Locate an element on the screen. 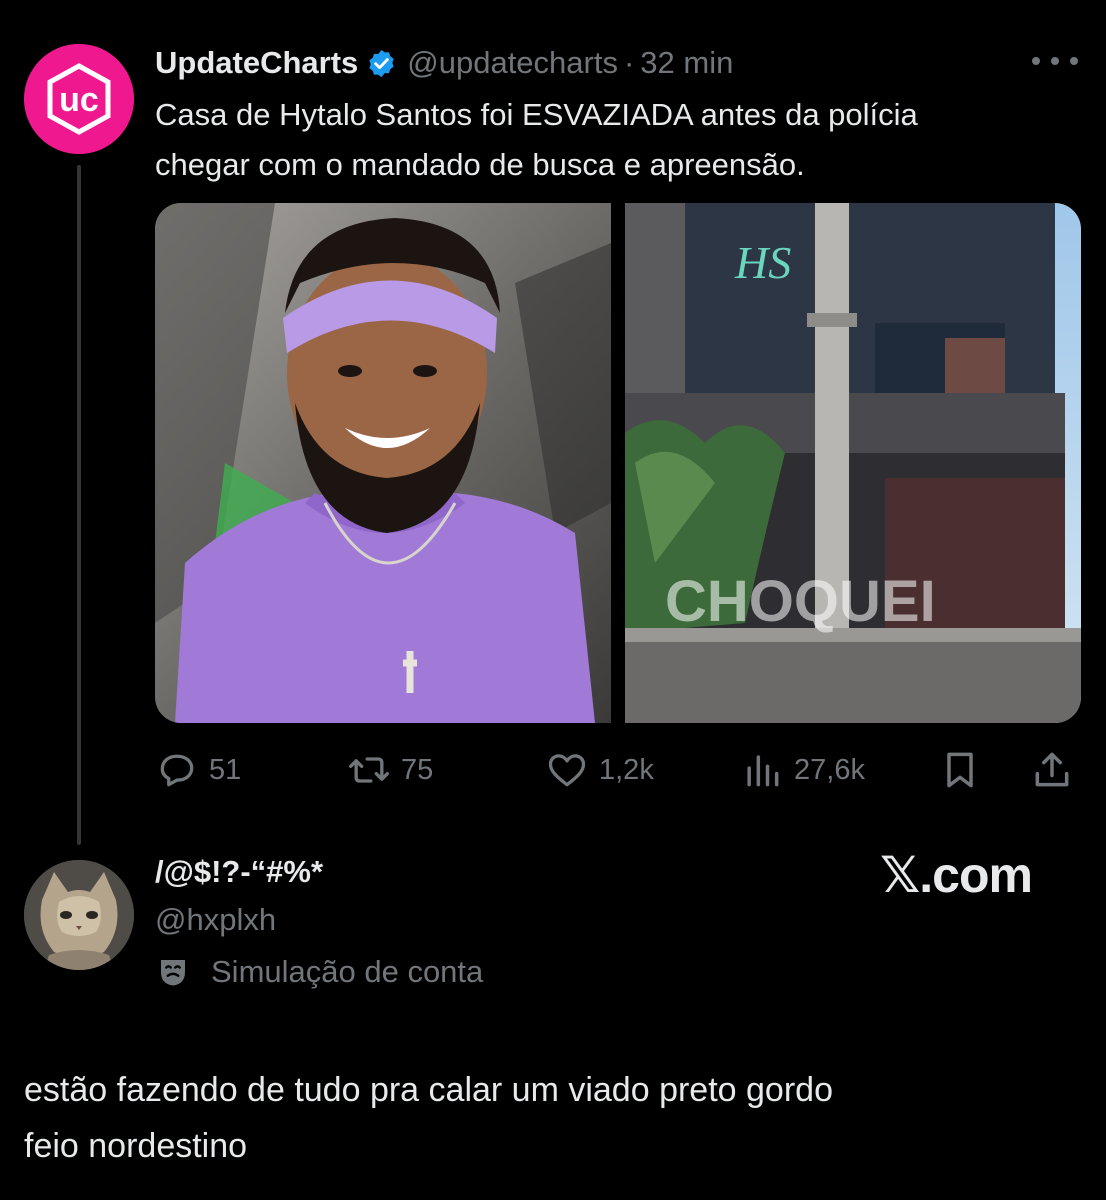  tweet-timestamp: 32 min is located at coordinates (686, 63).